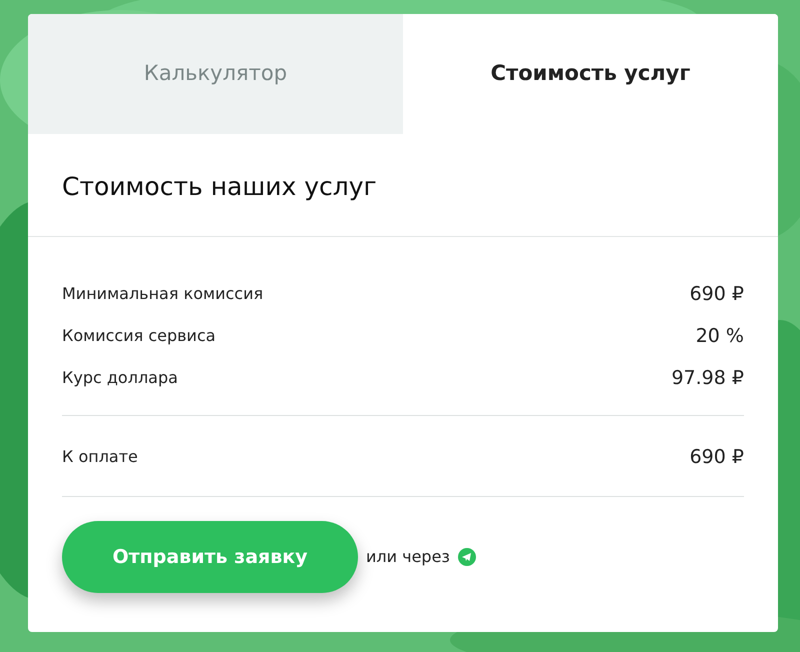 The width and height of the screenshot is (800, 652). Describe the element at coordinates (467, 557) in the screenshot. I see `paper-plane-icon` at that location.